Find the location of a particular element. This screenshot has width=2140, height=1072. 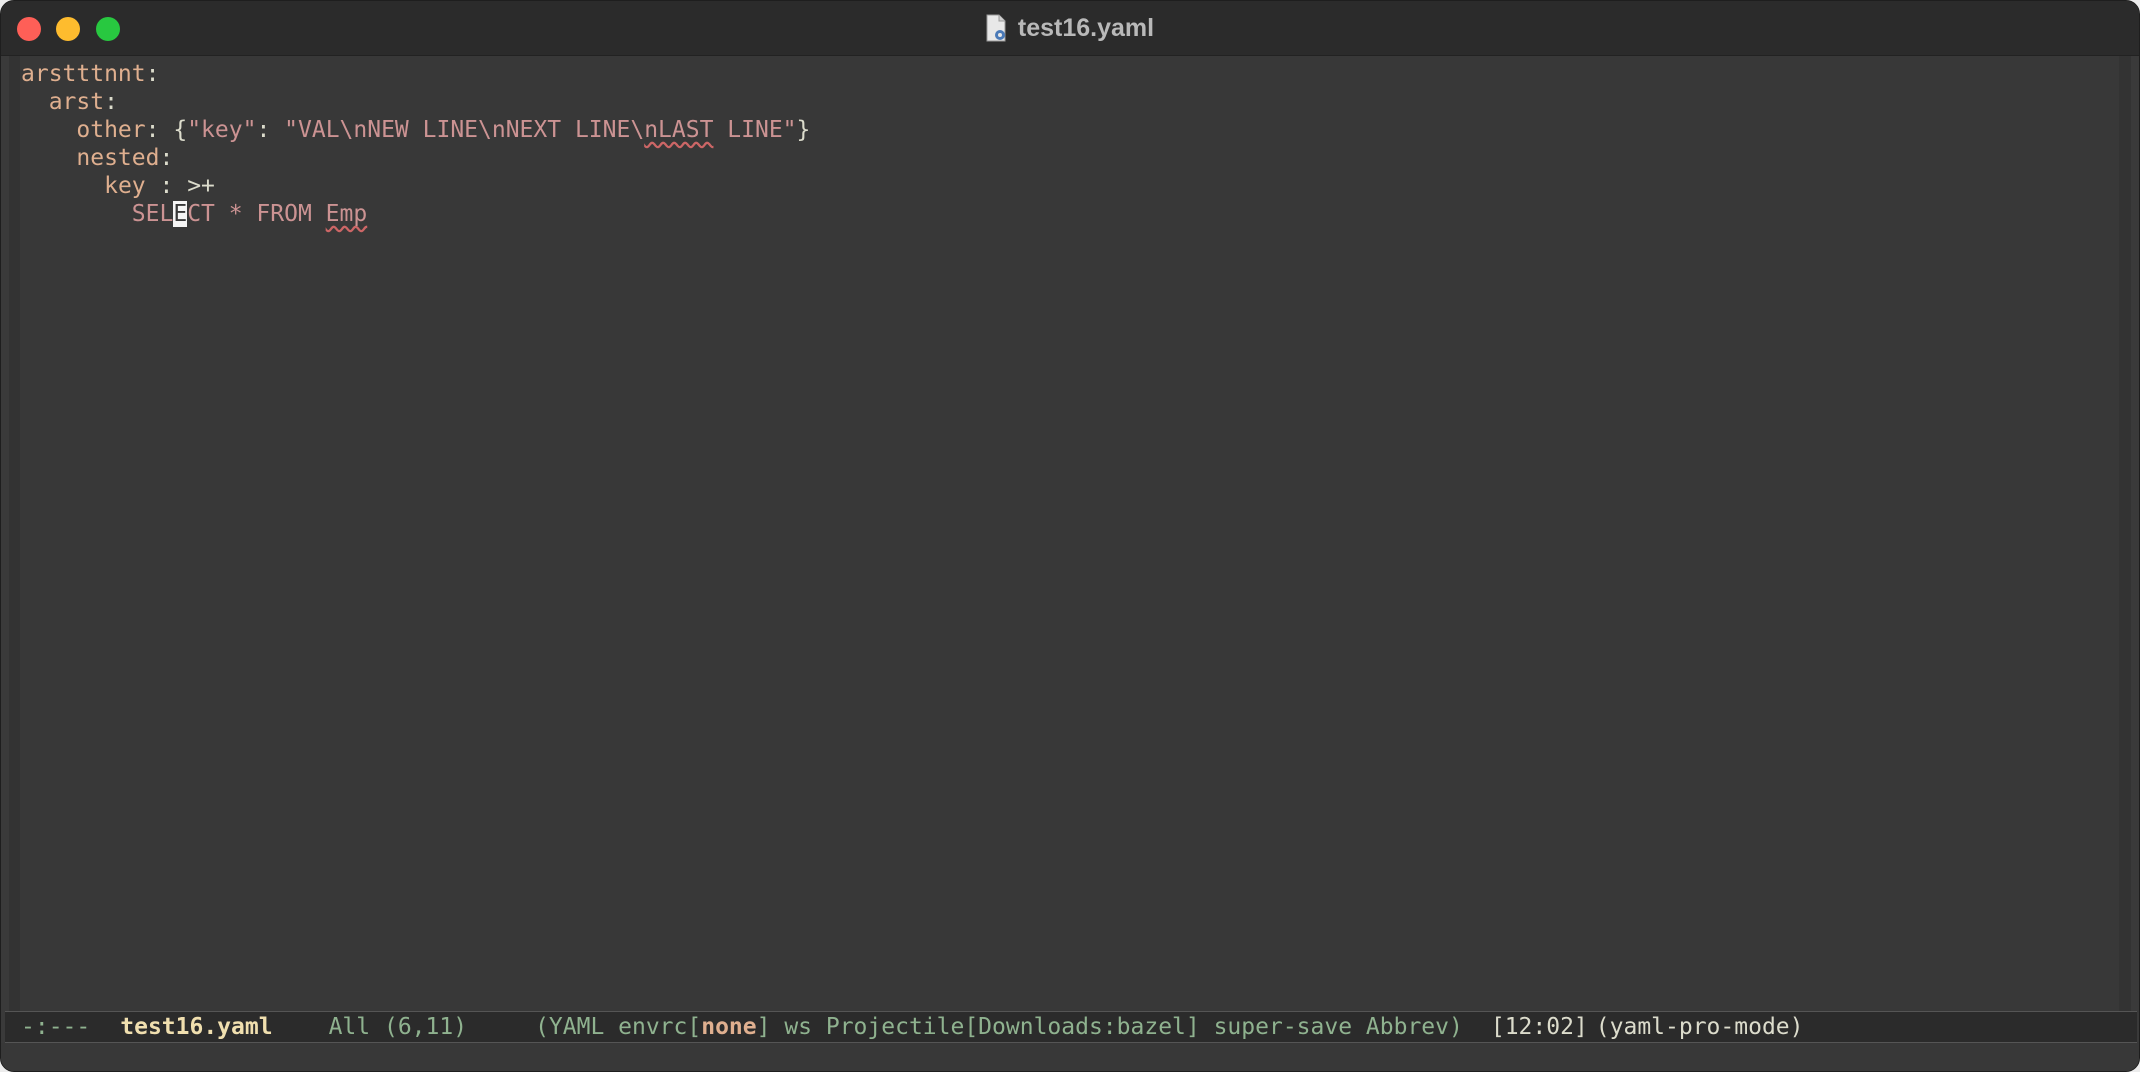

yaml-key: arst is located at coordinates (76, 102).